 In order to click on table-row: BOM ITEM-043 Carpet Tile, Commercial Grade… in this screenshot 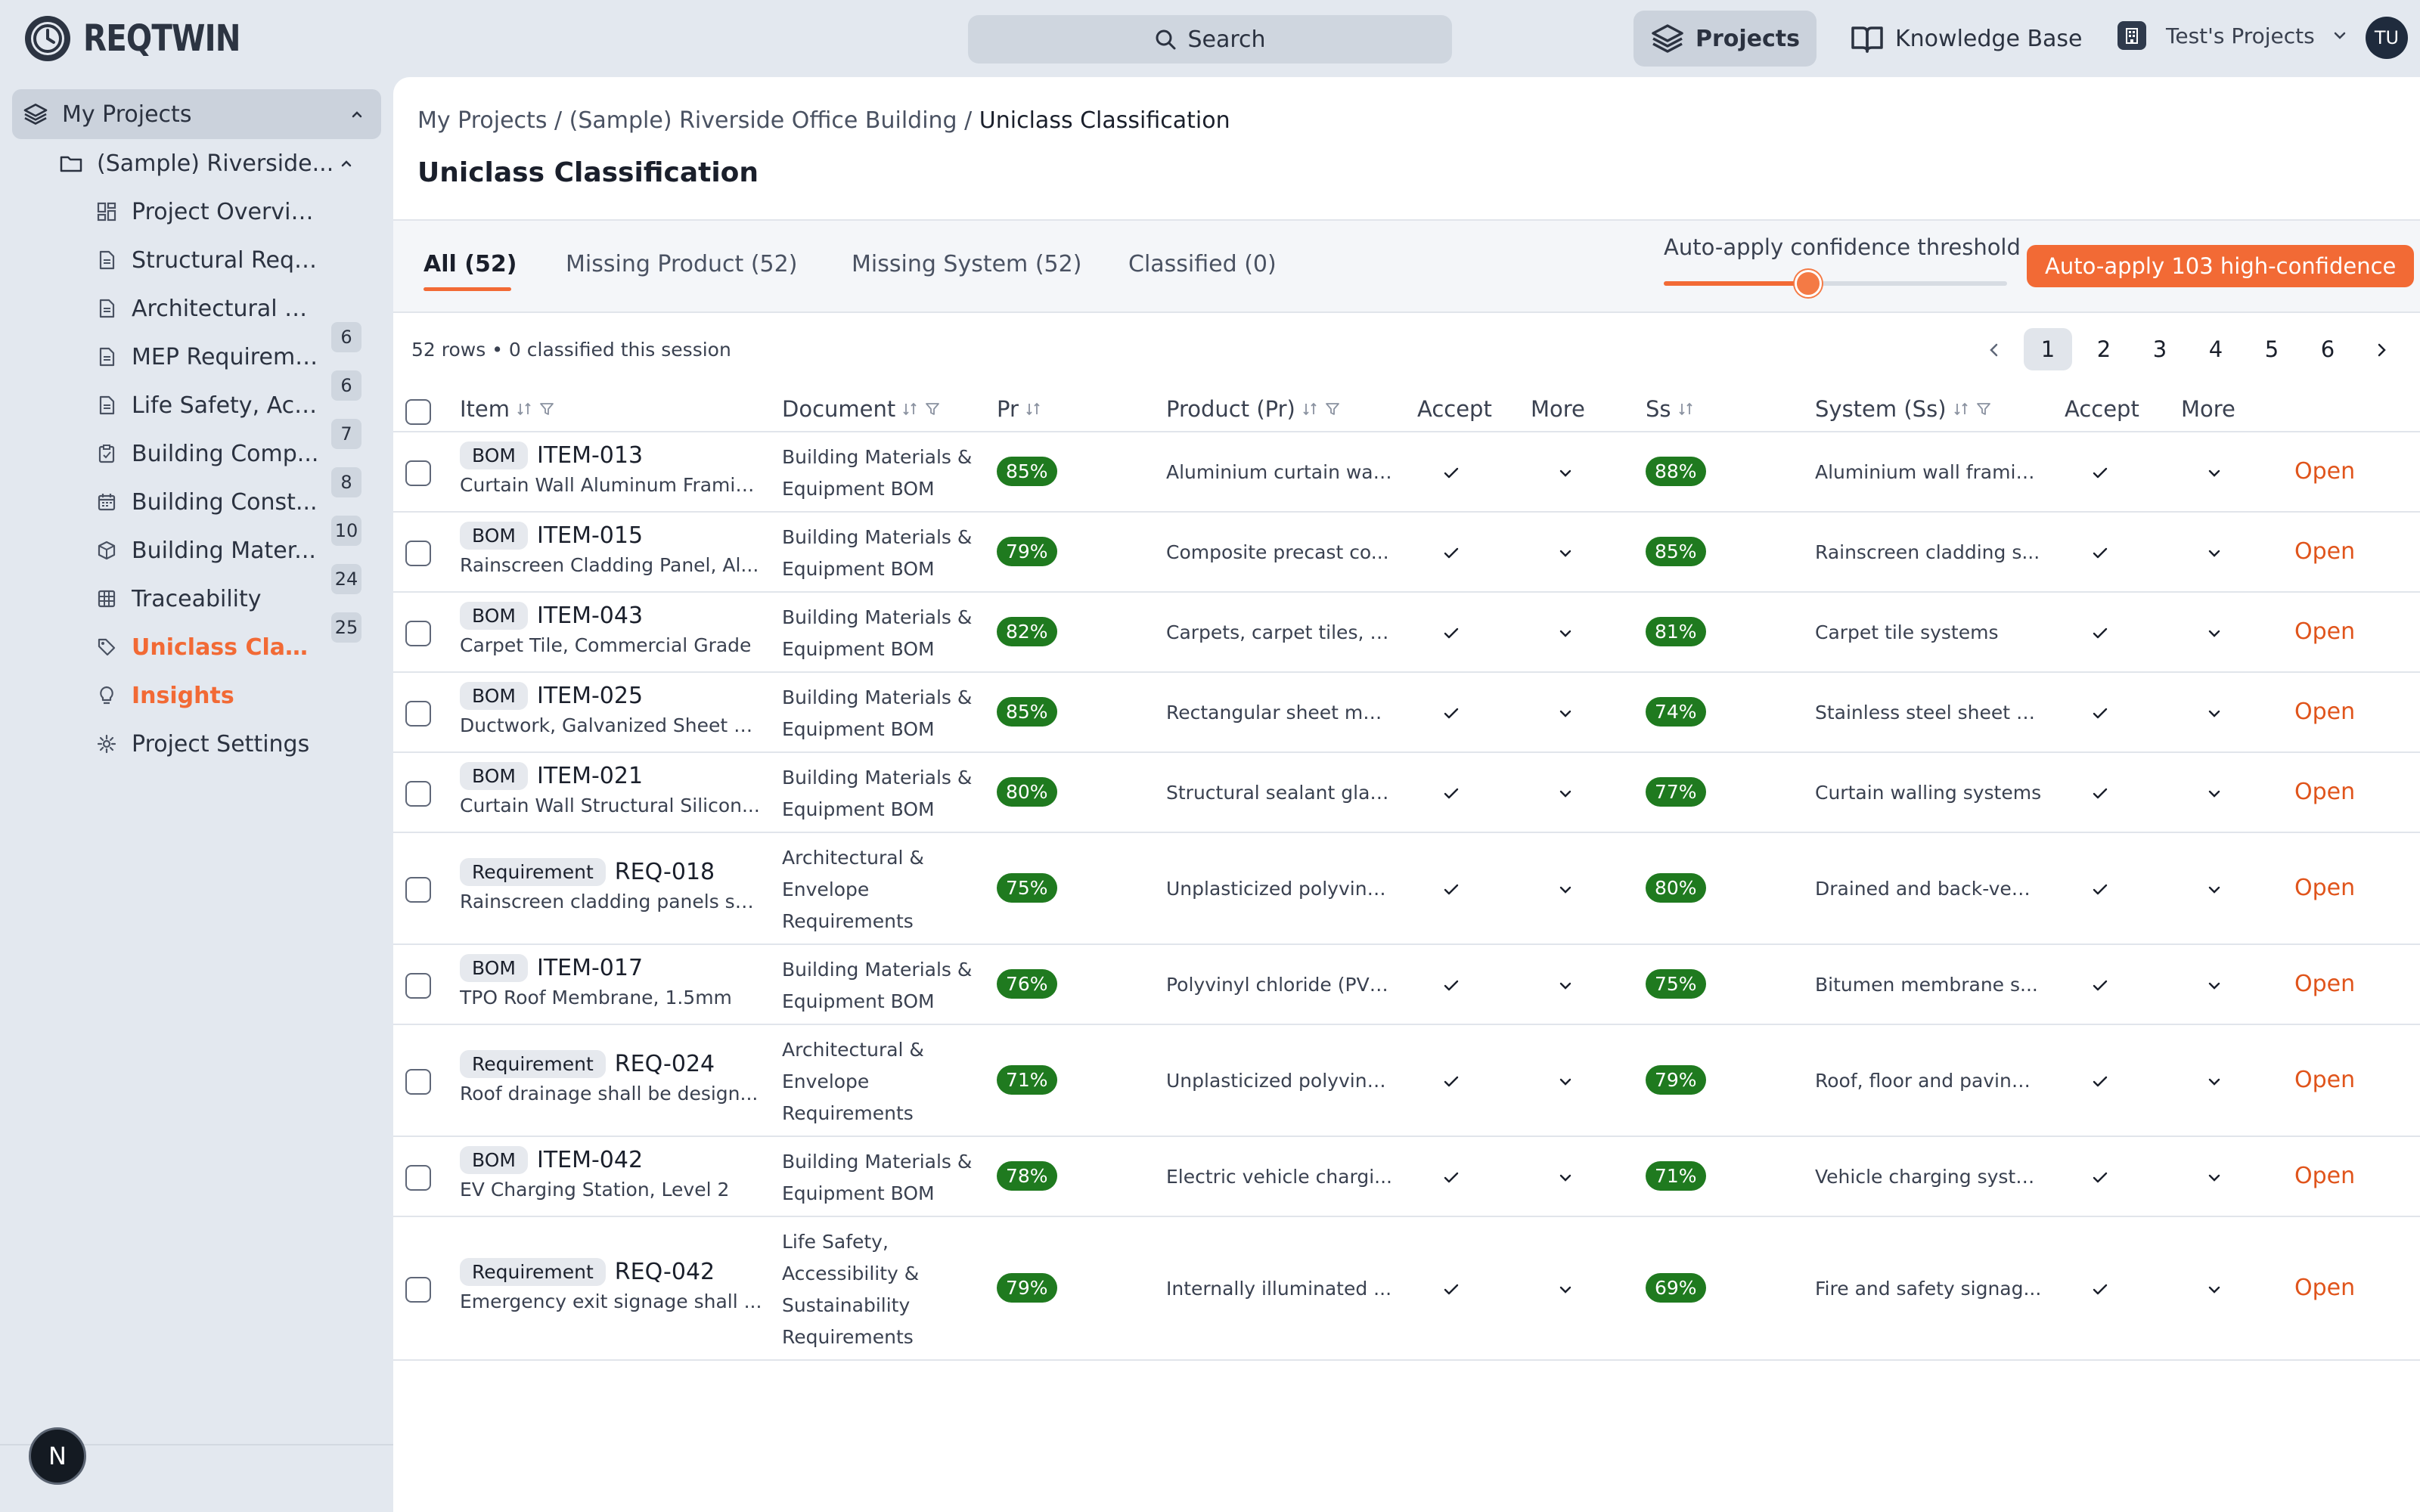, I will do `click(1406, 633)`.